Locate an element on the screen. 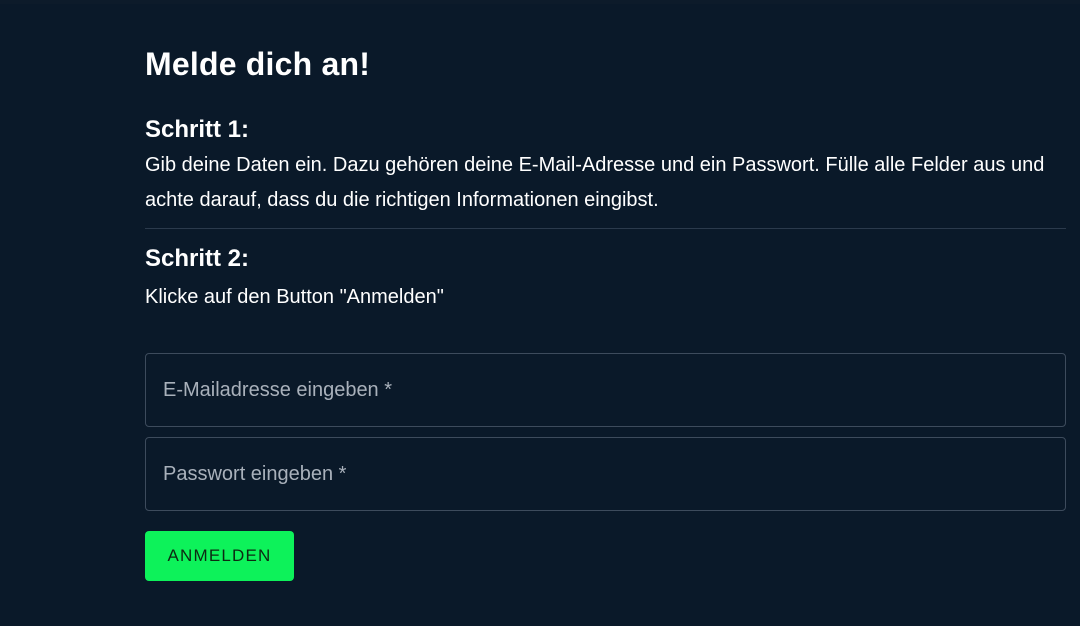  step-2-heading: Schritt 2: is located at coordinates (197, 258).